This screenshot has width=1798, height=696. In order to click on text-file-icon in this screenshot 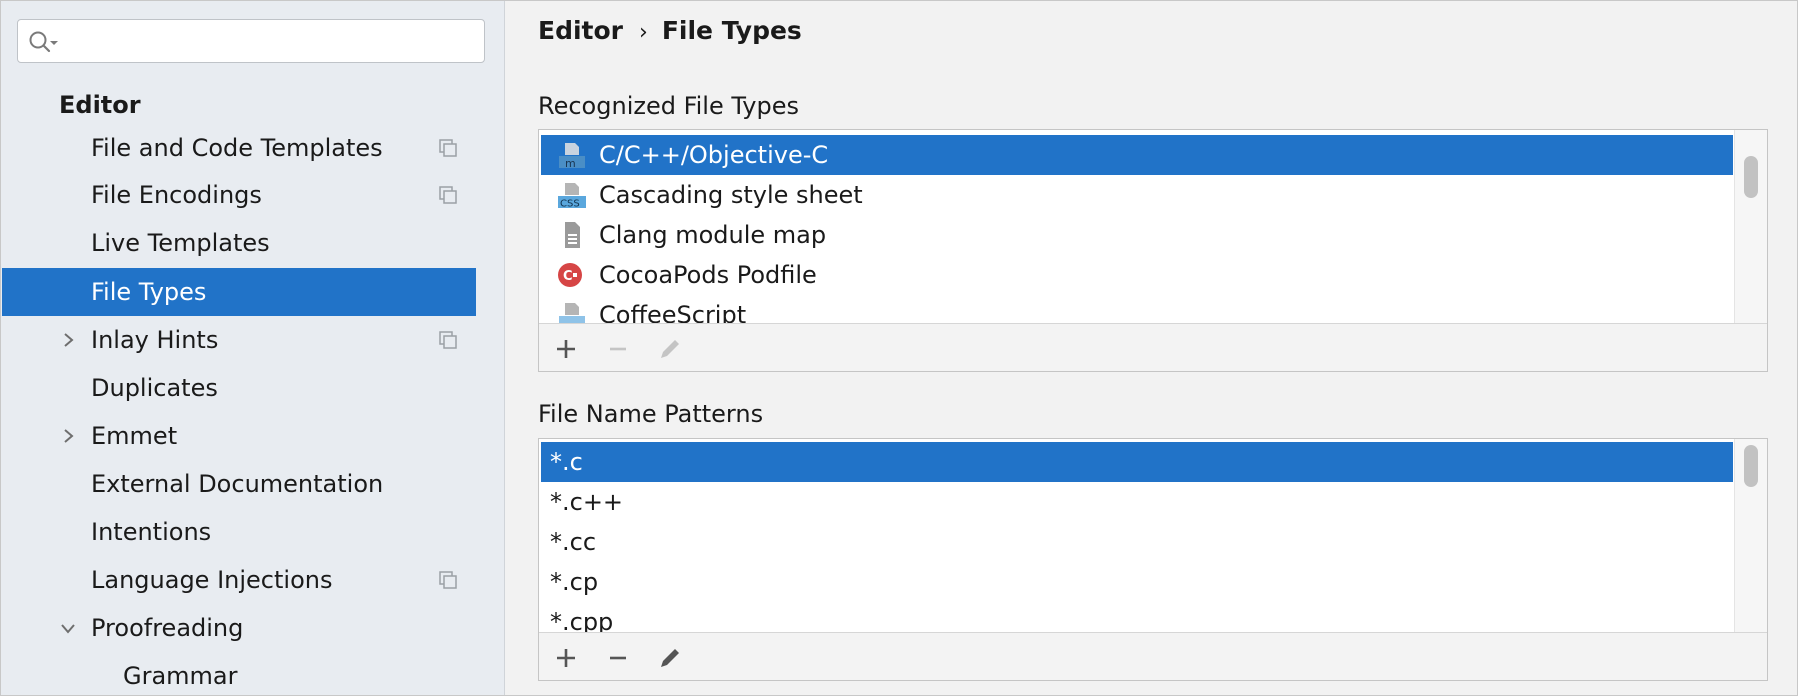, I will do `click(572, 235)`.